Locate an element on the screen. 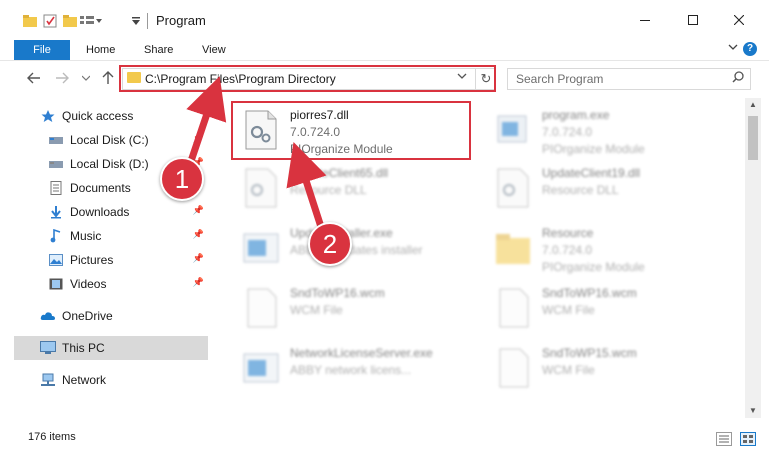  forward-button is located at coordinates (62, 78).